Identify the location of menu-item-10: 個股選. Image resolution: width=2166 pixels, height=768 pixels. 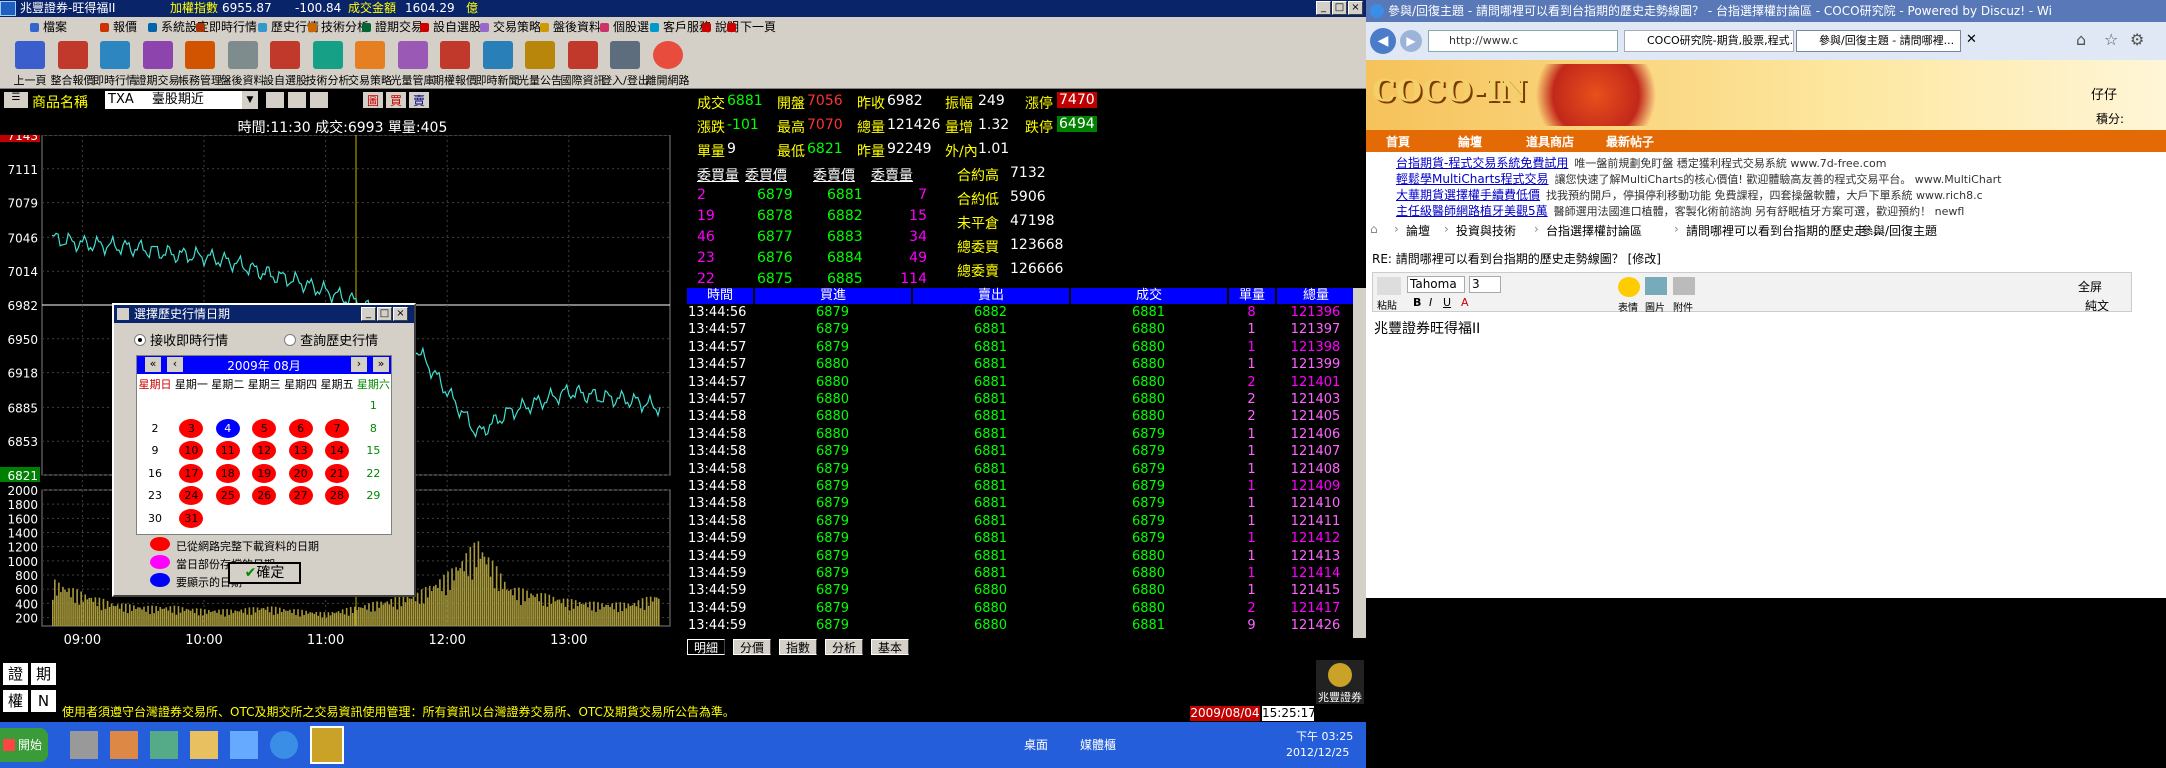
(624, 27).